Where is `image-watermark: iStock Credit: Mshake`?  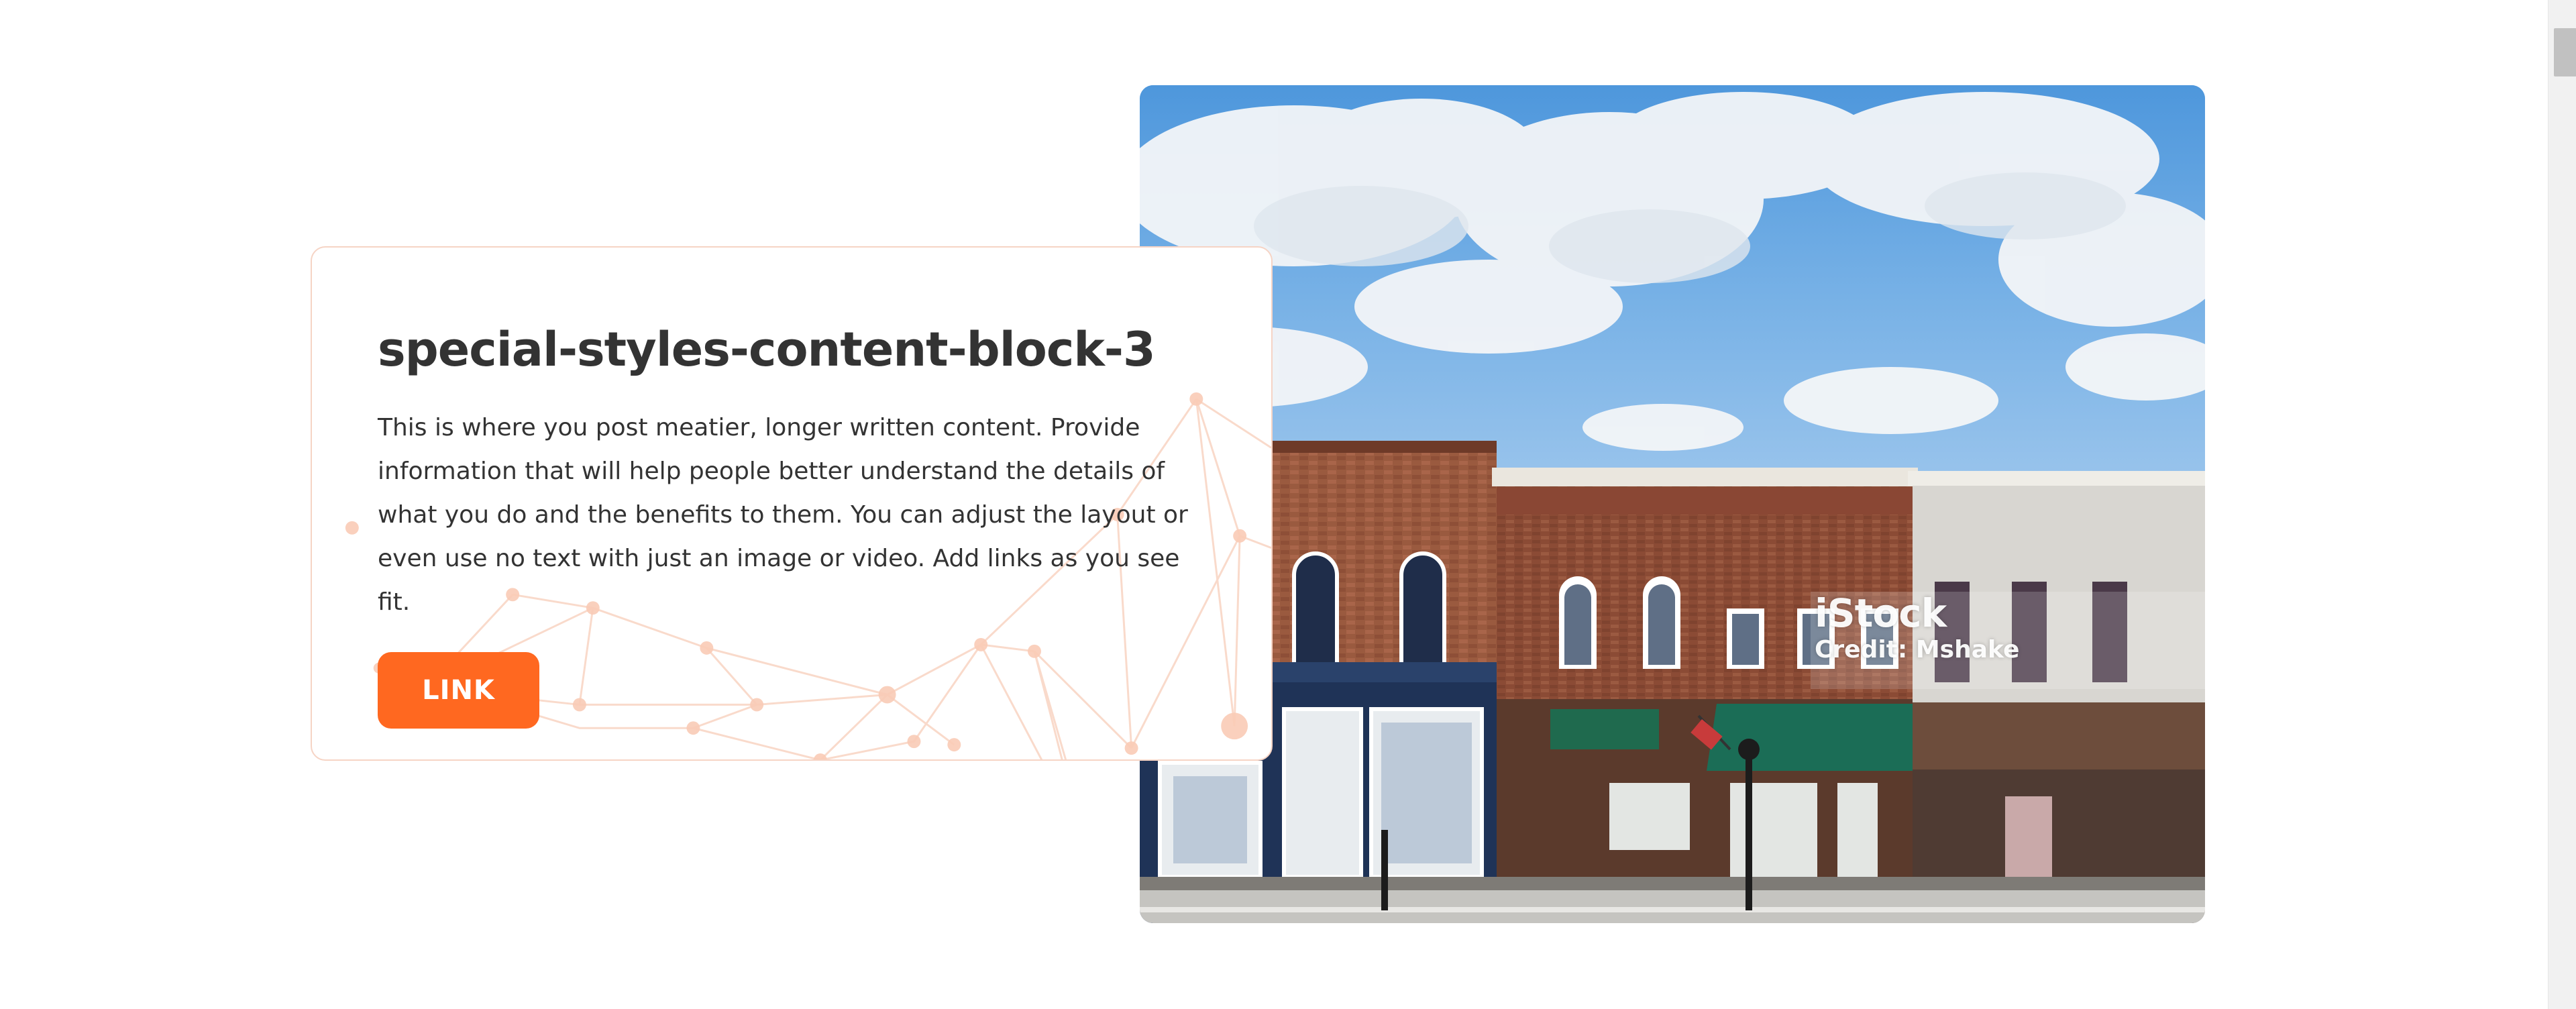
image-watermark: iStock Credit: Mshake is located at coordinates (1917, 628).